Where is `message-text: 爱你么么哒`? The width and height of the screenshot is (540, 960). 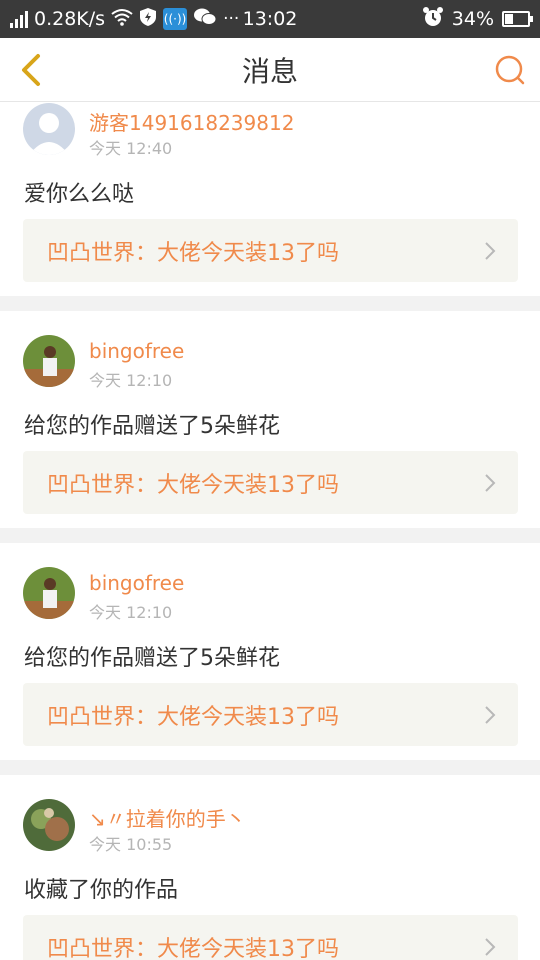 message-text: 爱你么么哒 is located at coordinates (79, 194).